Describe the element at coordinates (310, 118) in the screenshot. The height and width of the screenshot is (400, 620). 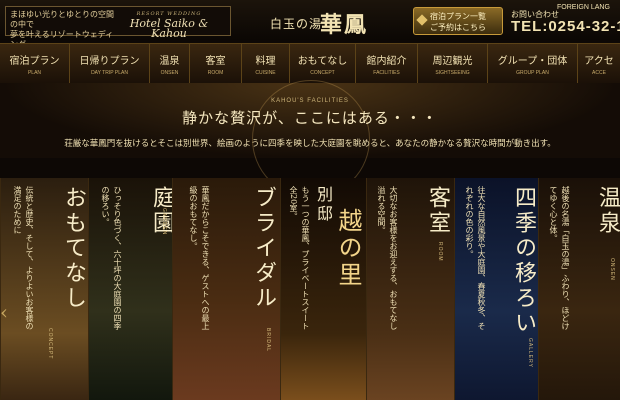
I see `section-heading: 静かな贅沢が、ここにはある・・・` at that location.